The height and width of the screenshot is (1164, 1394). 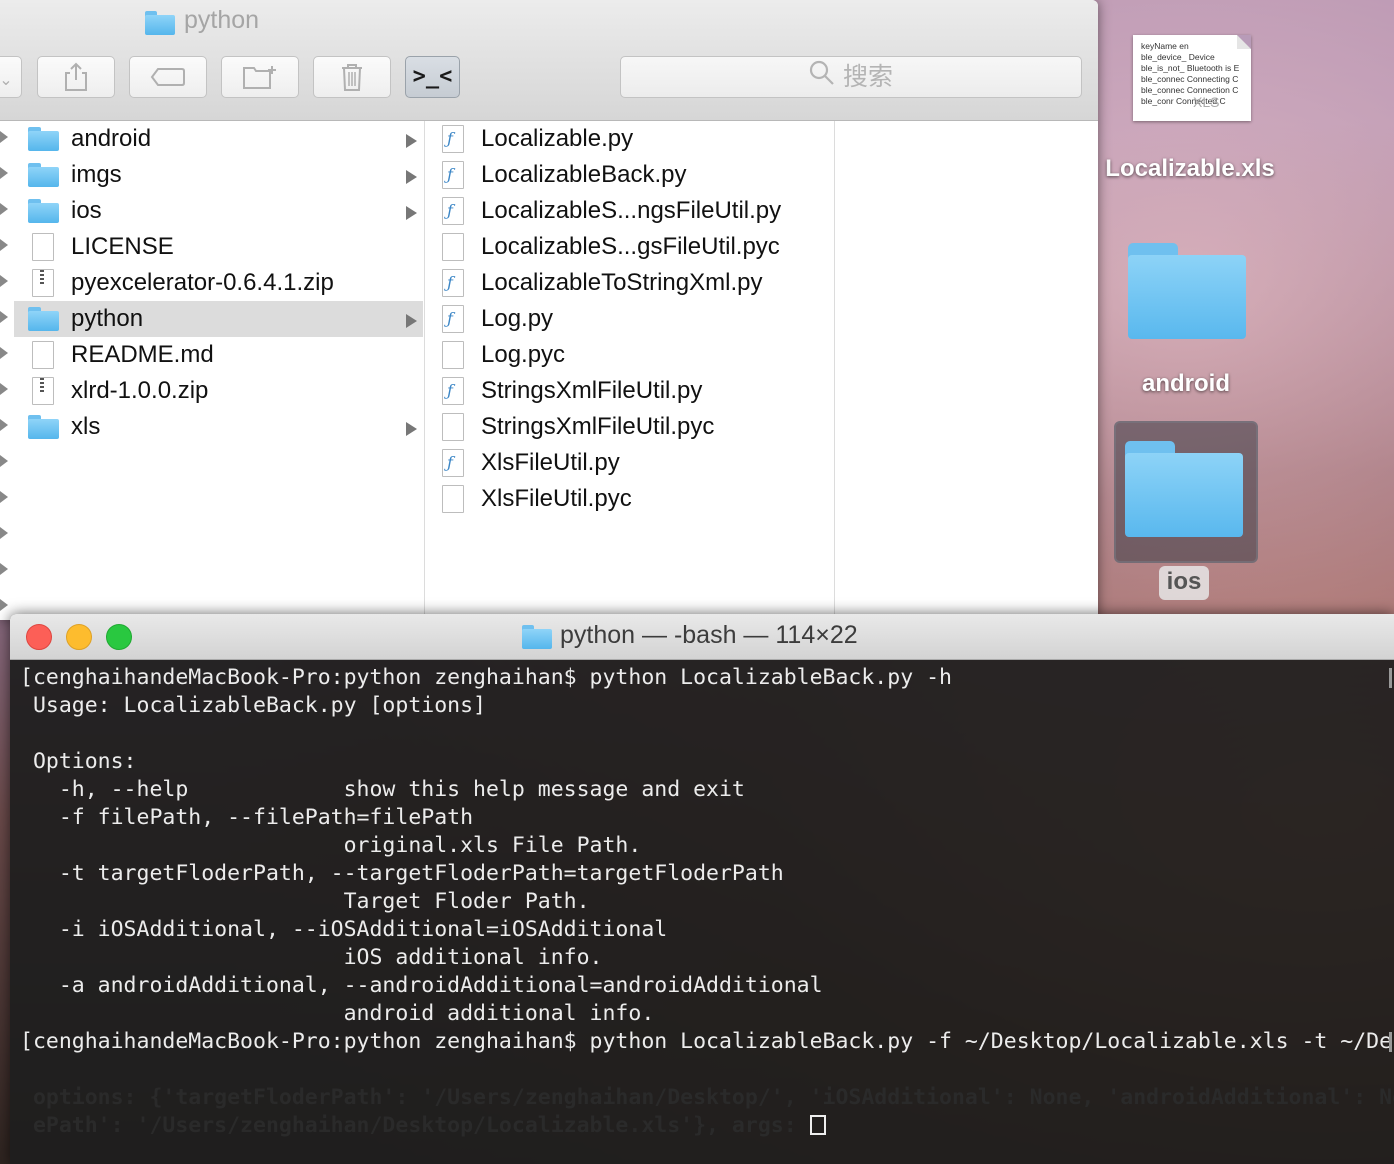 I want to click on trash-icon, so click(x=352, y=77).